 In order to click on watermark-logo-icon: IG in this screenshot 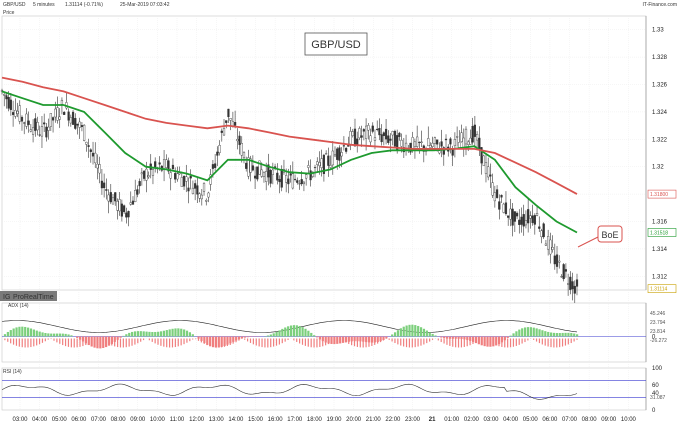, I will do `click(6, 297)`.